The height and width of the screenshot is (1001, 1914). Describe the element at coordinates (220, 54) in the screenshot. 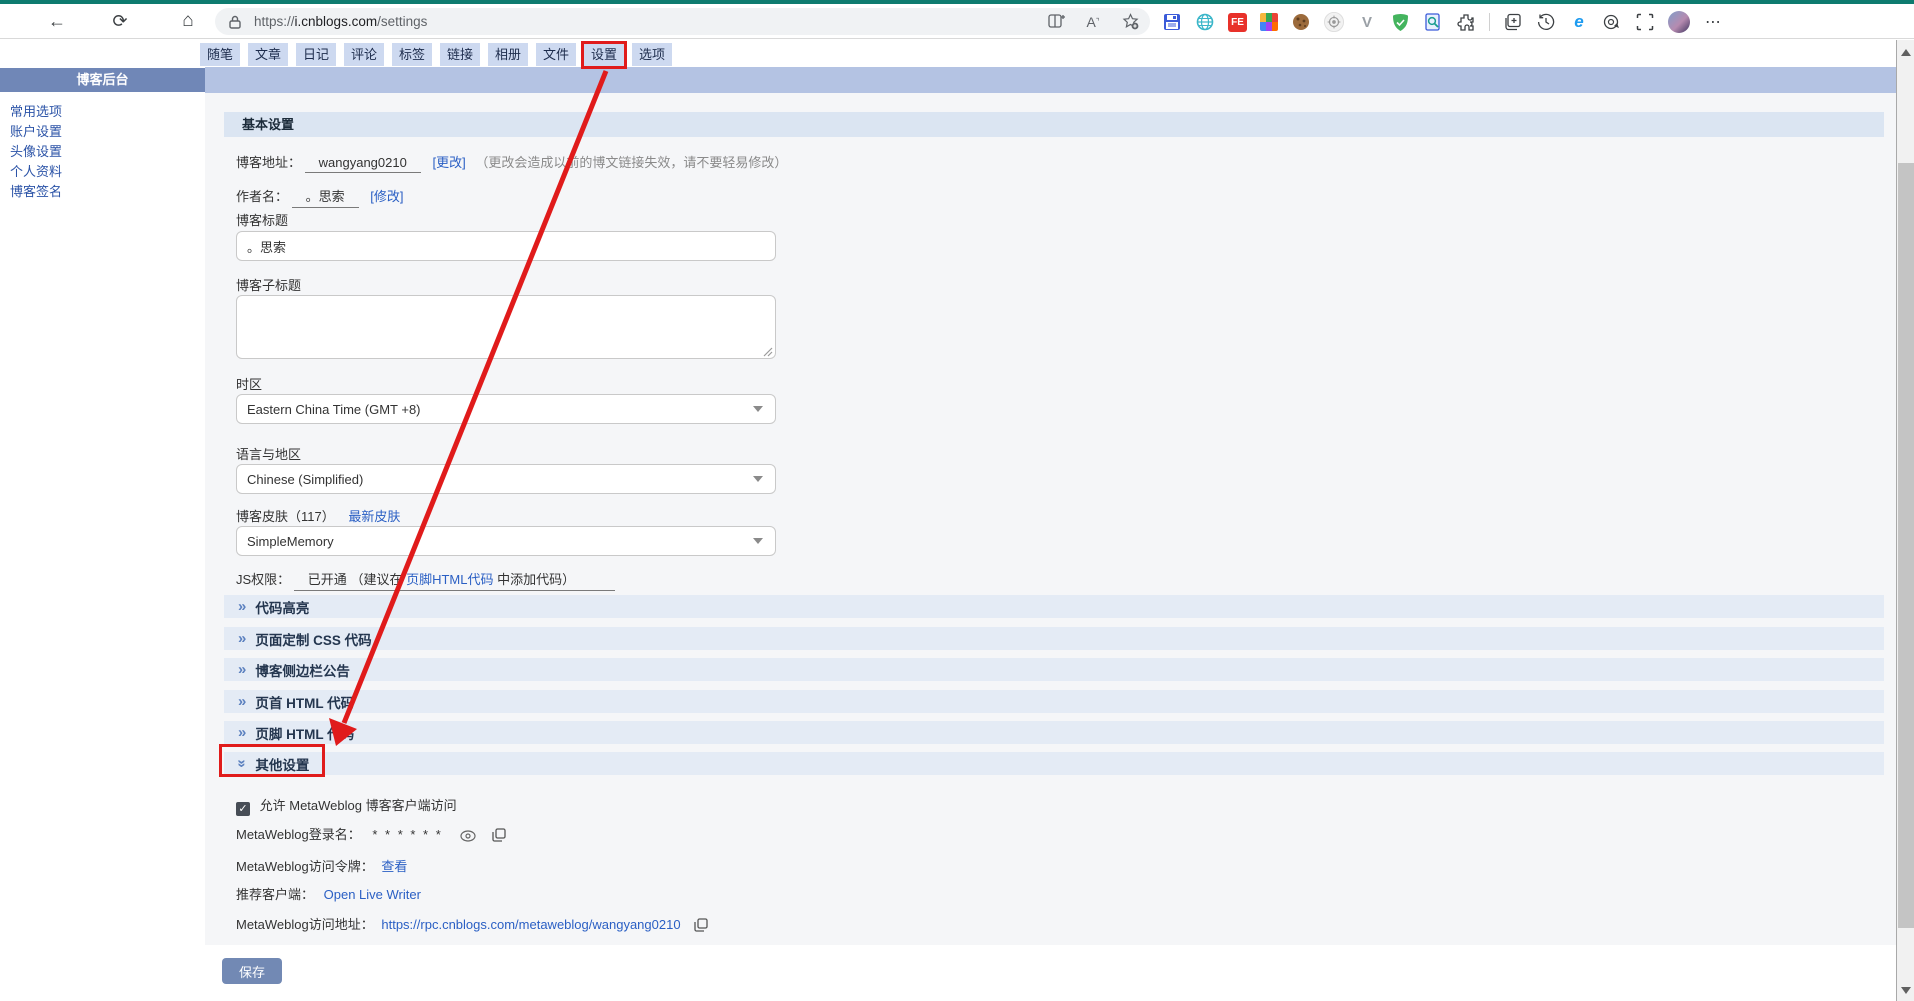

I see `tab-1: 随笔` at that location.